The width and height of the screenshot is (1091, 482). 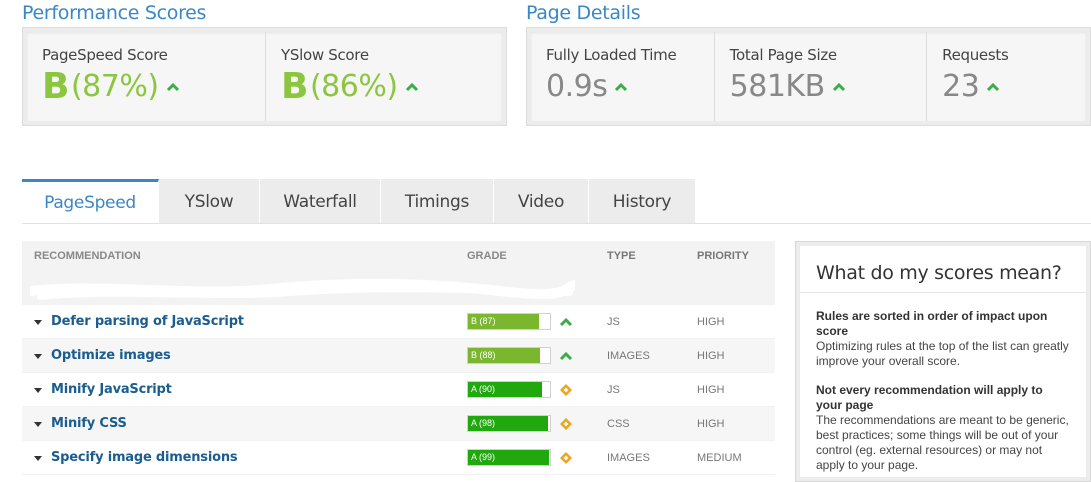 What do you see at coordinates (89, 423) in the screenshot?
I see `recommendation-name: Minify CSS` at bounding box center [89, 423].